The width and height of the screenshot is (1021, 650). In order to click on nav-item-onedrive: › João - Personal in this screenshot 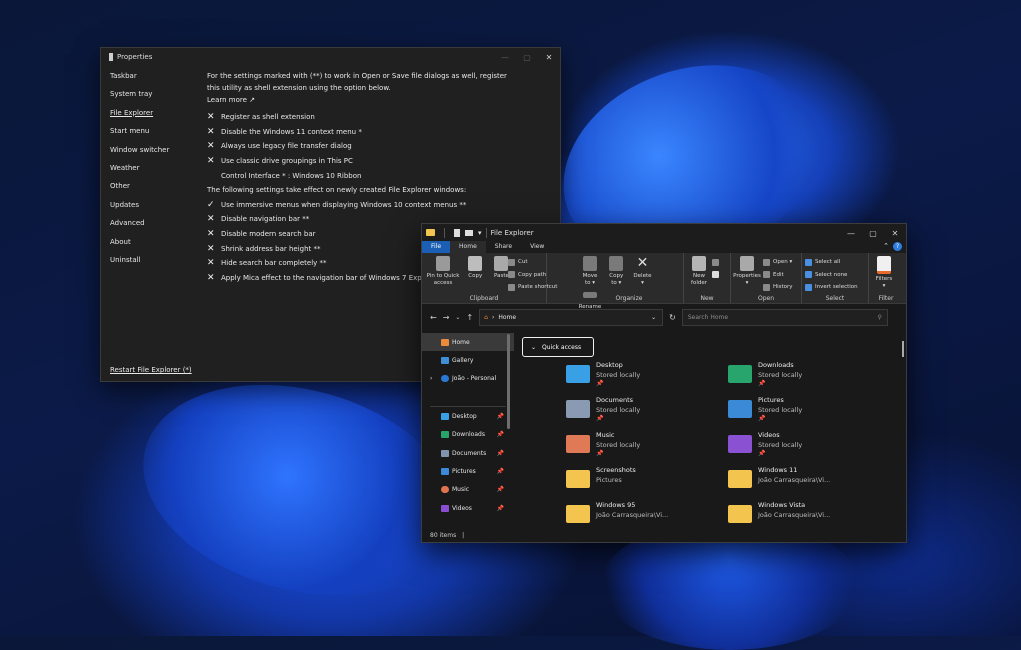, I will do `click(468, 379)`.